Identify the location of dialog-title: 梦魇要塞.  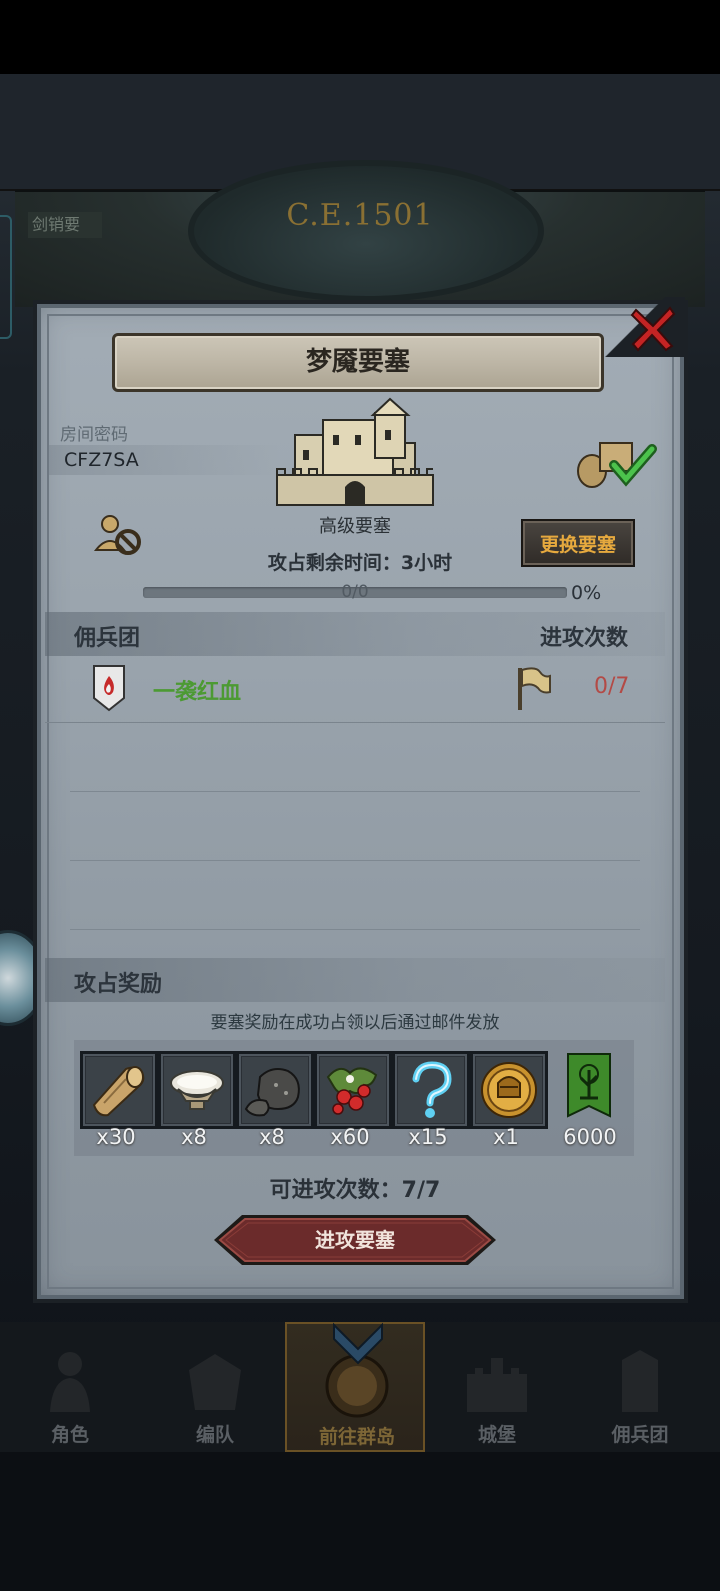
(357, 362).